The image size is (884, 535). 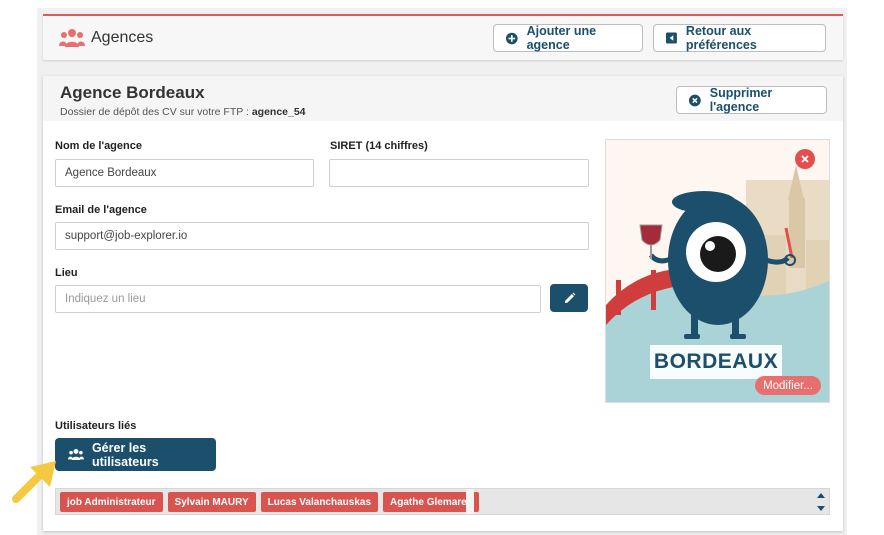 What do you see at coordinates (716, 362) in the screenshot?
I see `city-name-label: BORDEAUX` at bounding box center [716, 362].